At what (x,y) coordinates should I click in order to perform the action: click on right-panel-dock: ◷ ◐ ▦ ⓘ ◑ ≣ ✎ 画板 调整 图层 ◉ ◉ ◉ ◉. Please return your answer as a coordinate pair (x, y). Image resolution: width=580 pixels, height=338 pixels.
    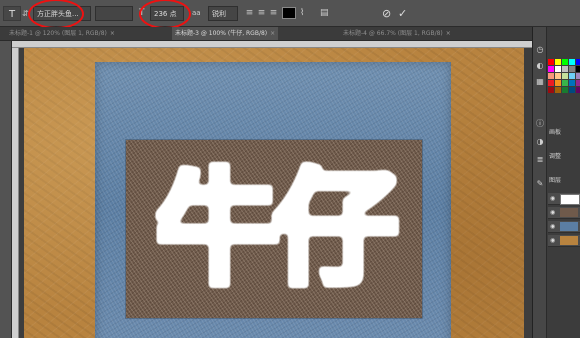
    Looking at the image, I should click on (556, 182).